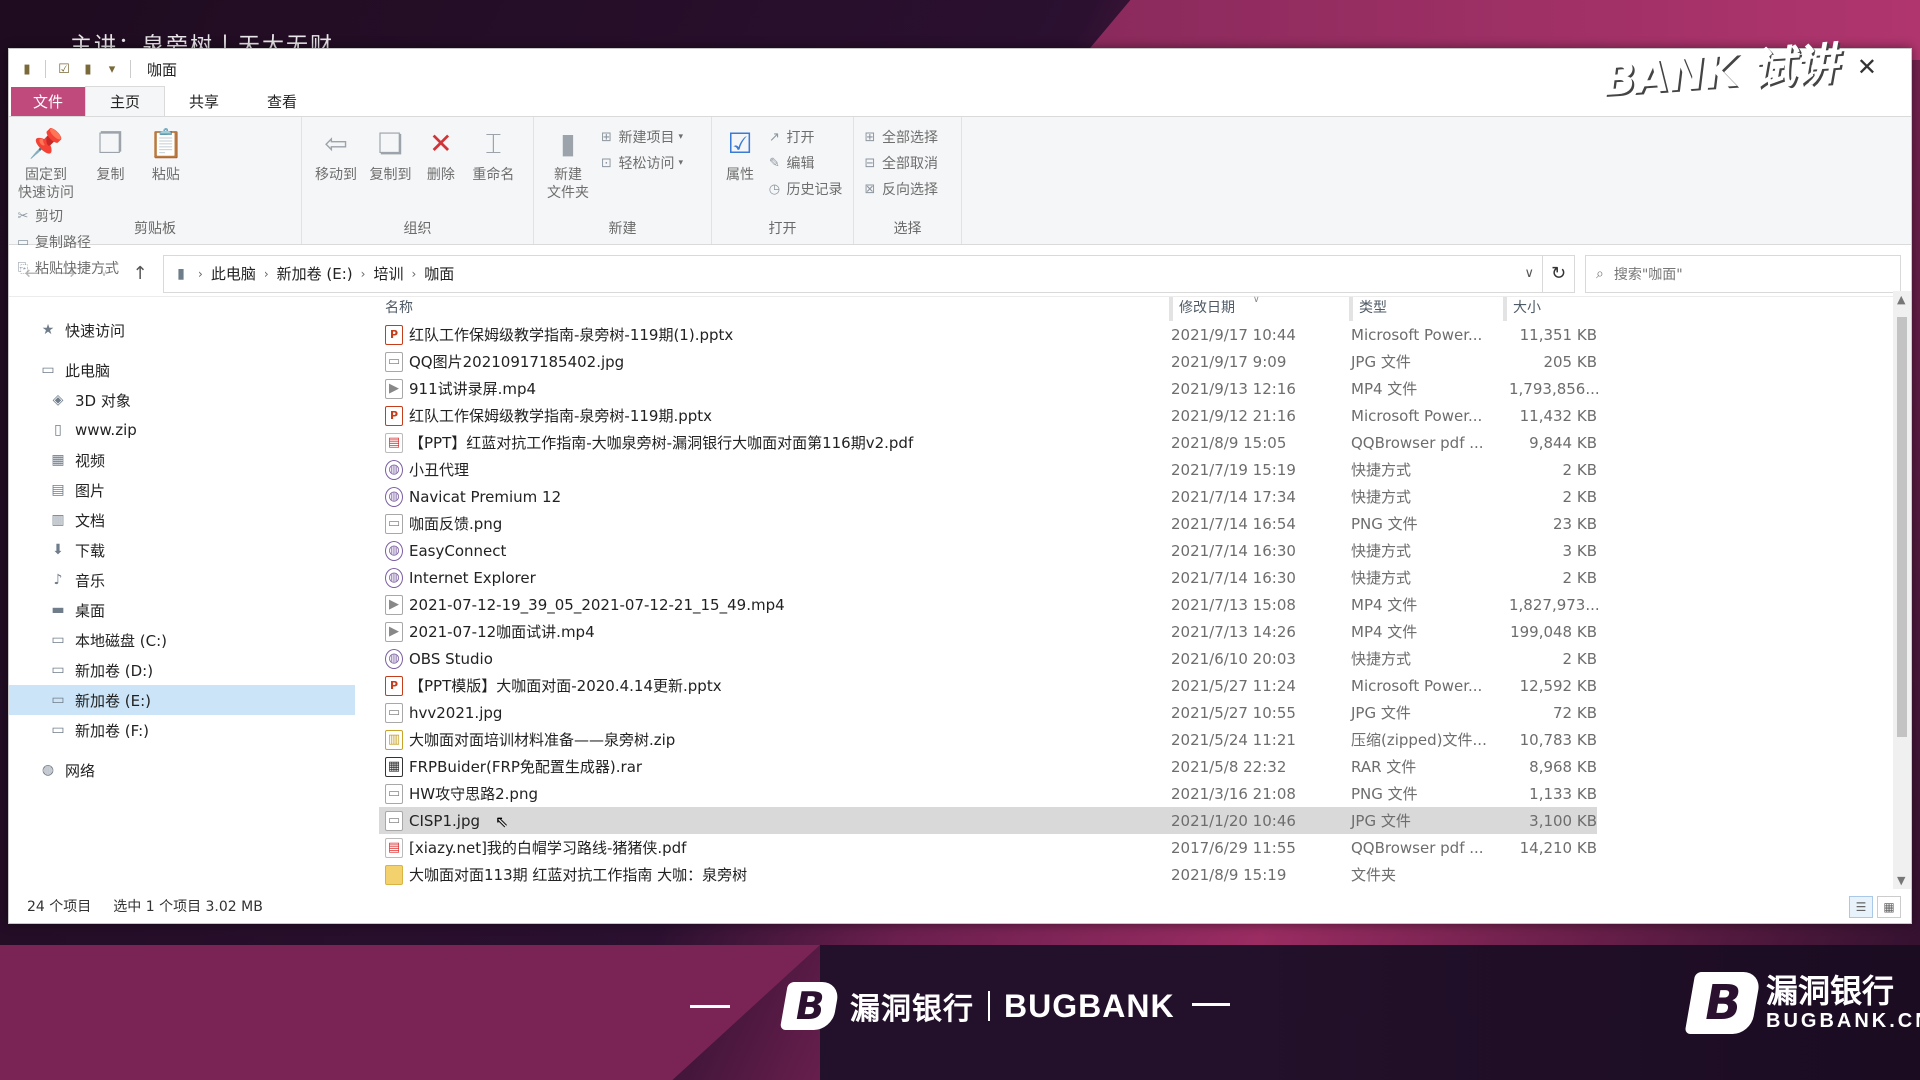 The width and height of the screenshot is (1920, 1080). What do you see at coordinates (166, 143) in the screenshot?
I see `clipboard-icon: 📋` at bounding box center [166, 143].